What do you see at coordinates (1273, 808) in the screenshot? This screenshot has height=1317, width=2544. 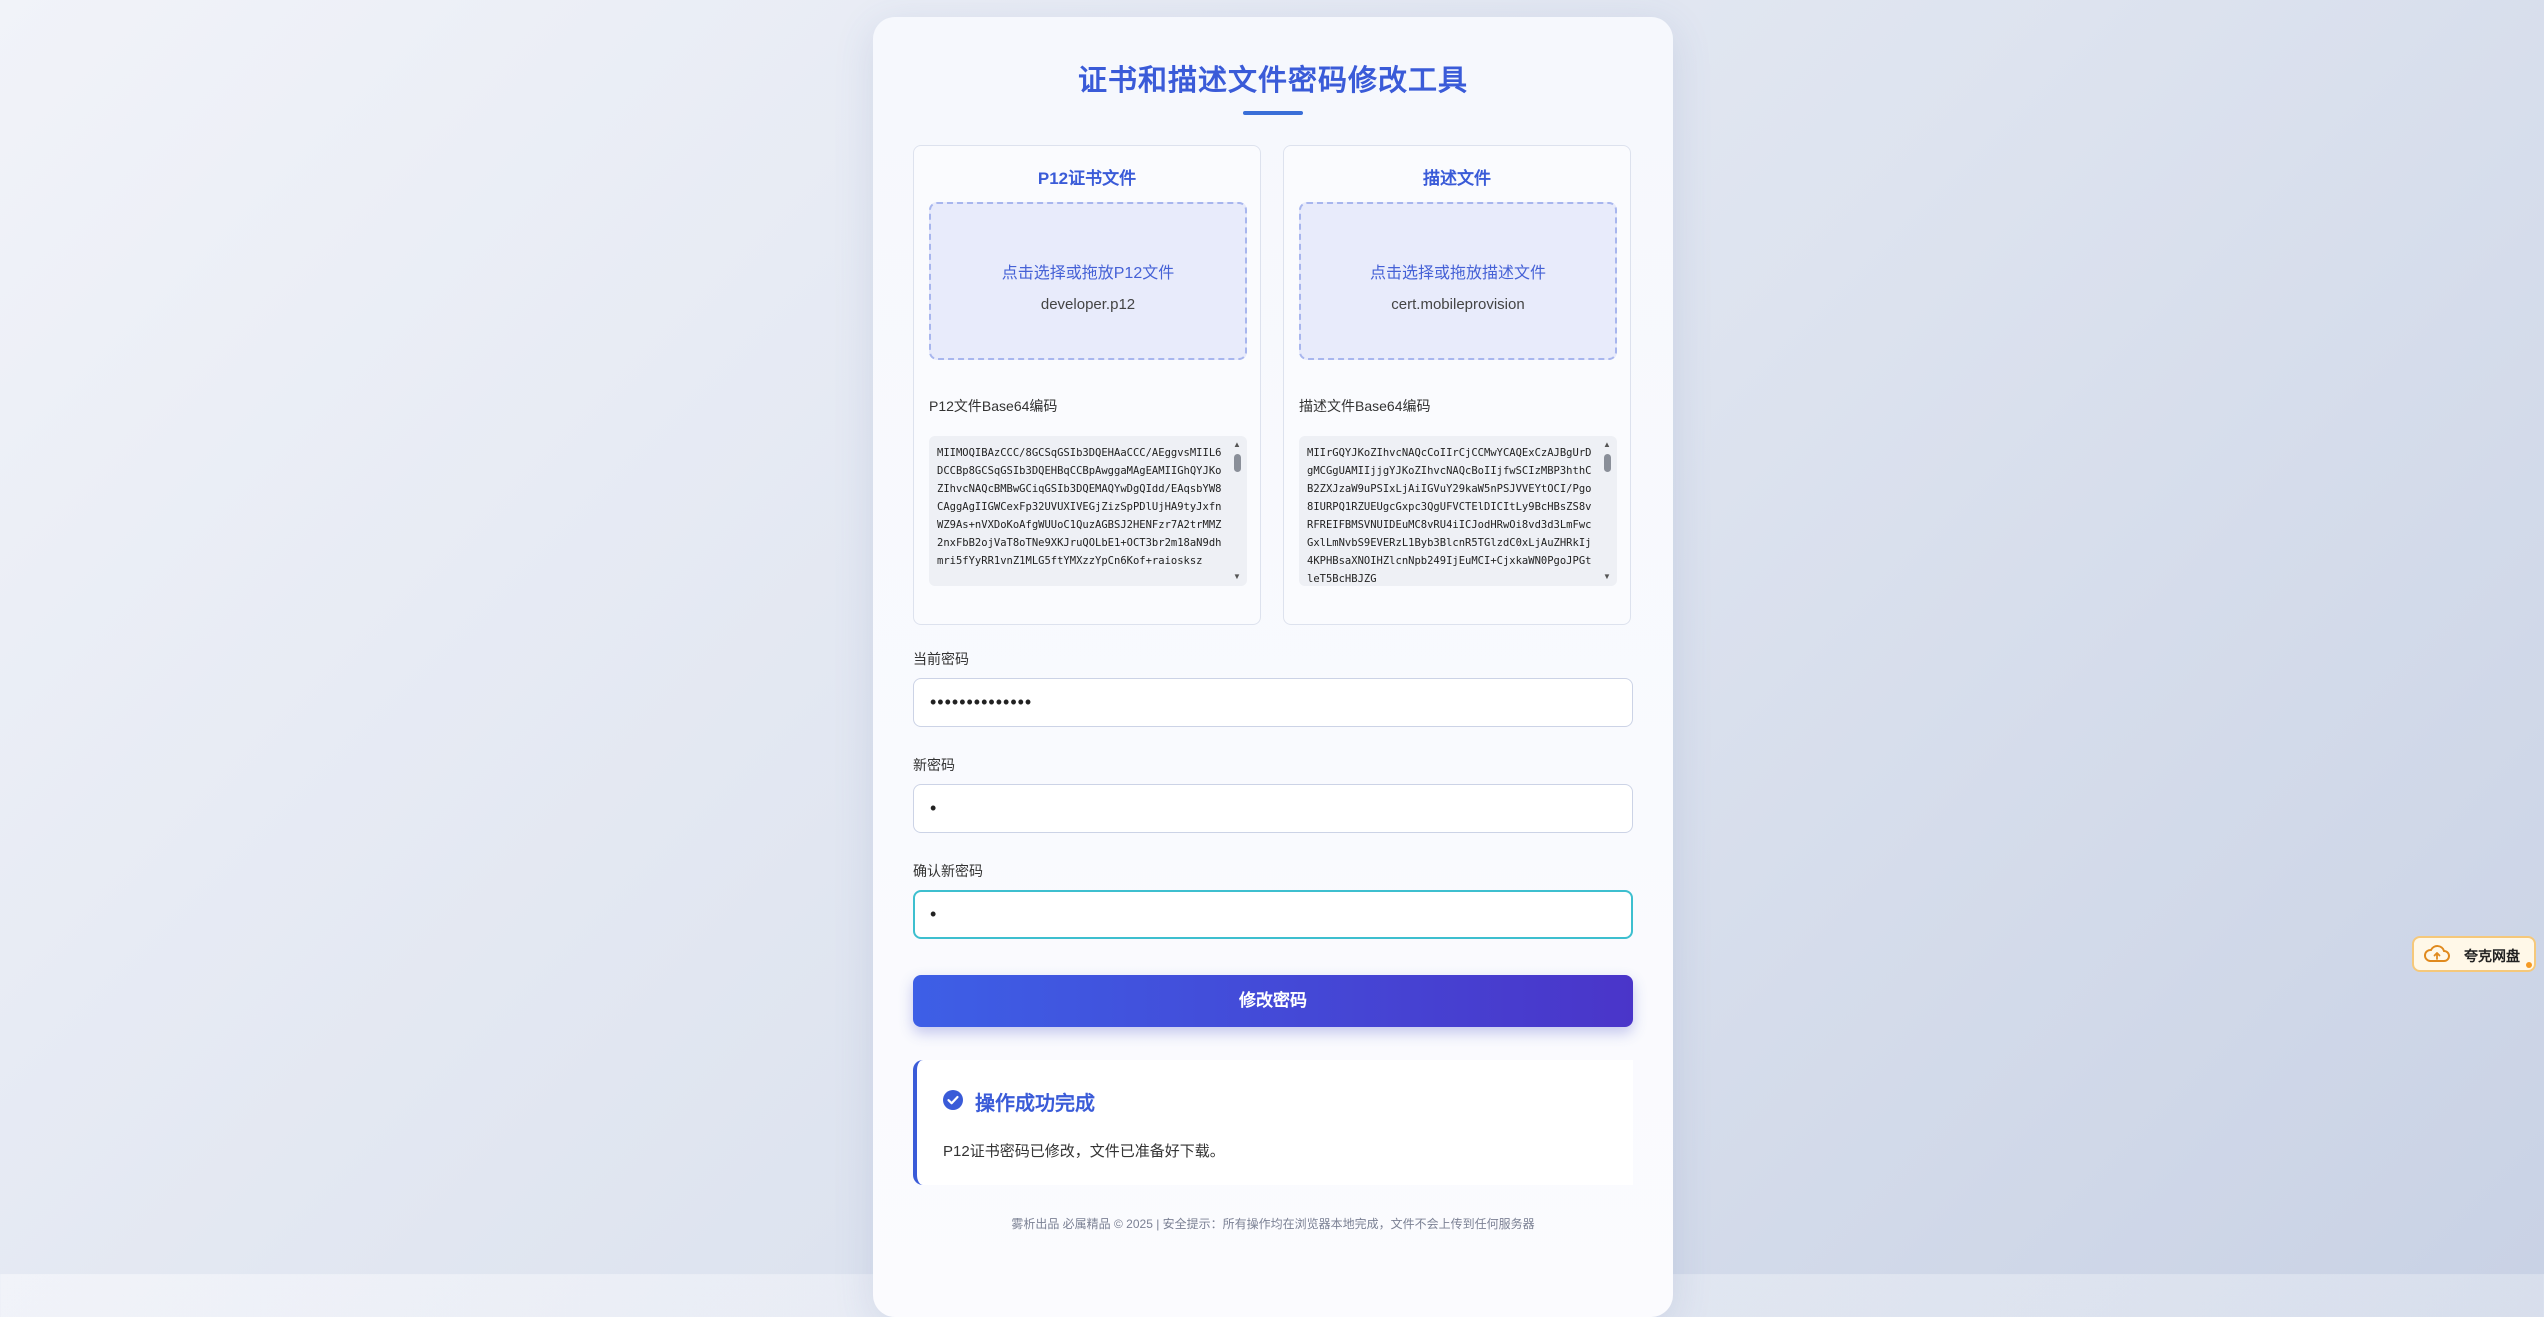 I see `new-password-input: •` at bounding box center [1273, 808].